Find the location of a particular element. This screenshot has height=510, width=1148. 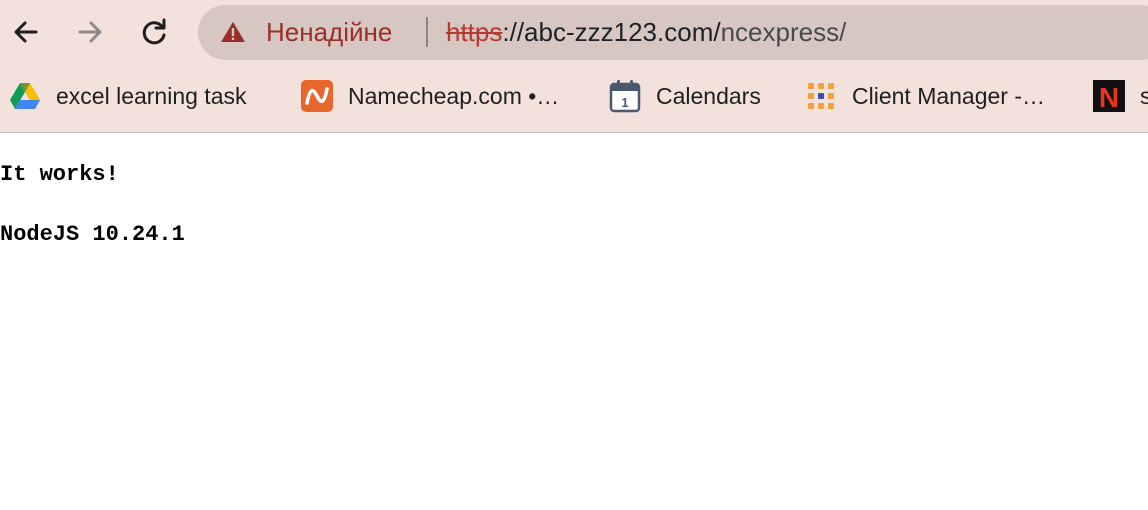

arrow-right-icon is located at coordinates (90, 32).